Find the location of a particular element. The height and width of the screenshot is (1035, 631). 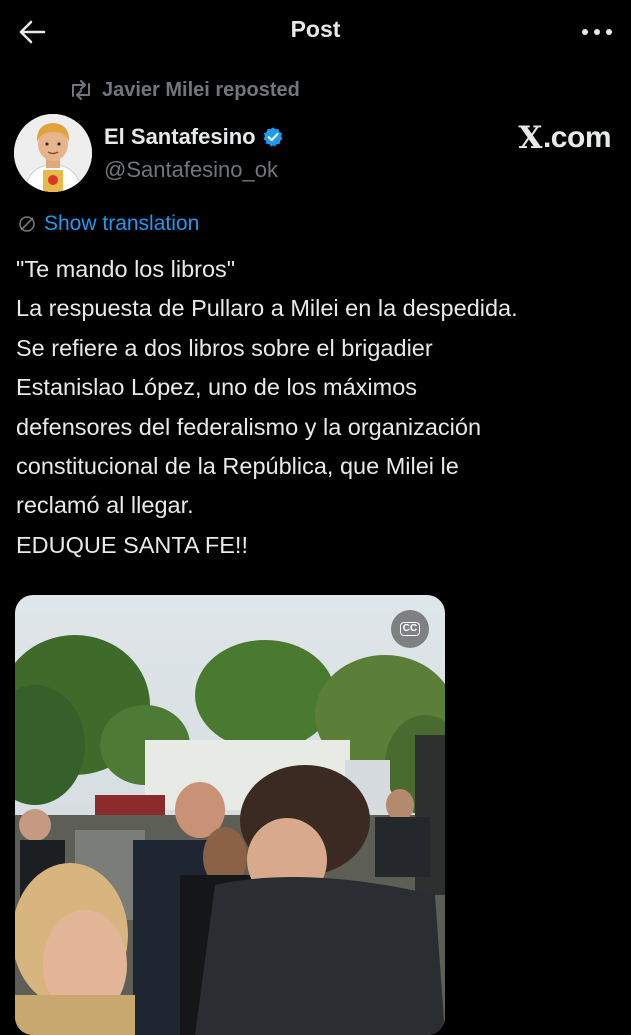

author-name: El Santafesino is located at coordinates (194, 137).